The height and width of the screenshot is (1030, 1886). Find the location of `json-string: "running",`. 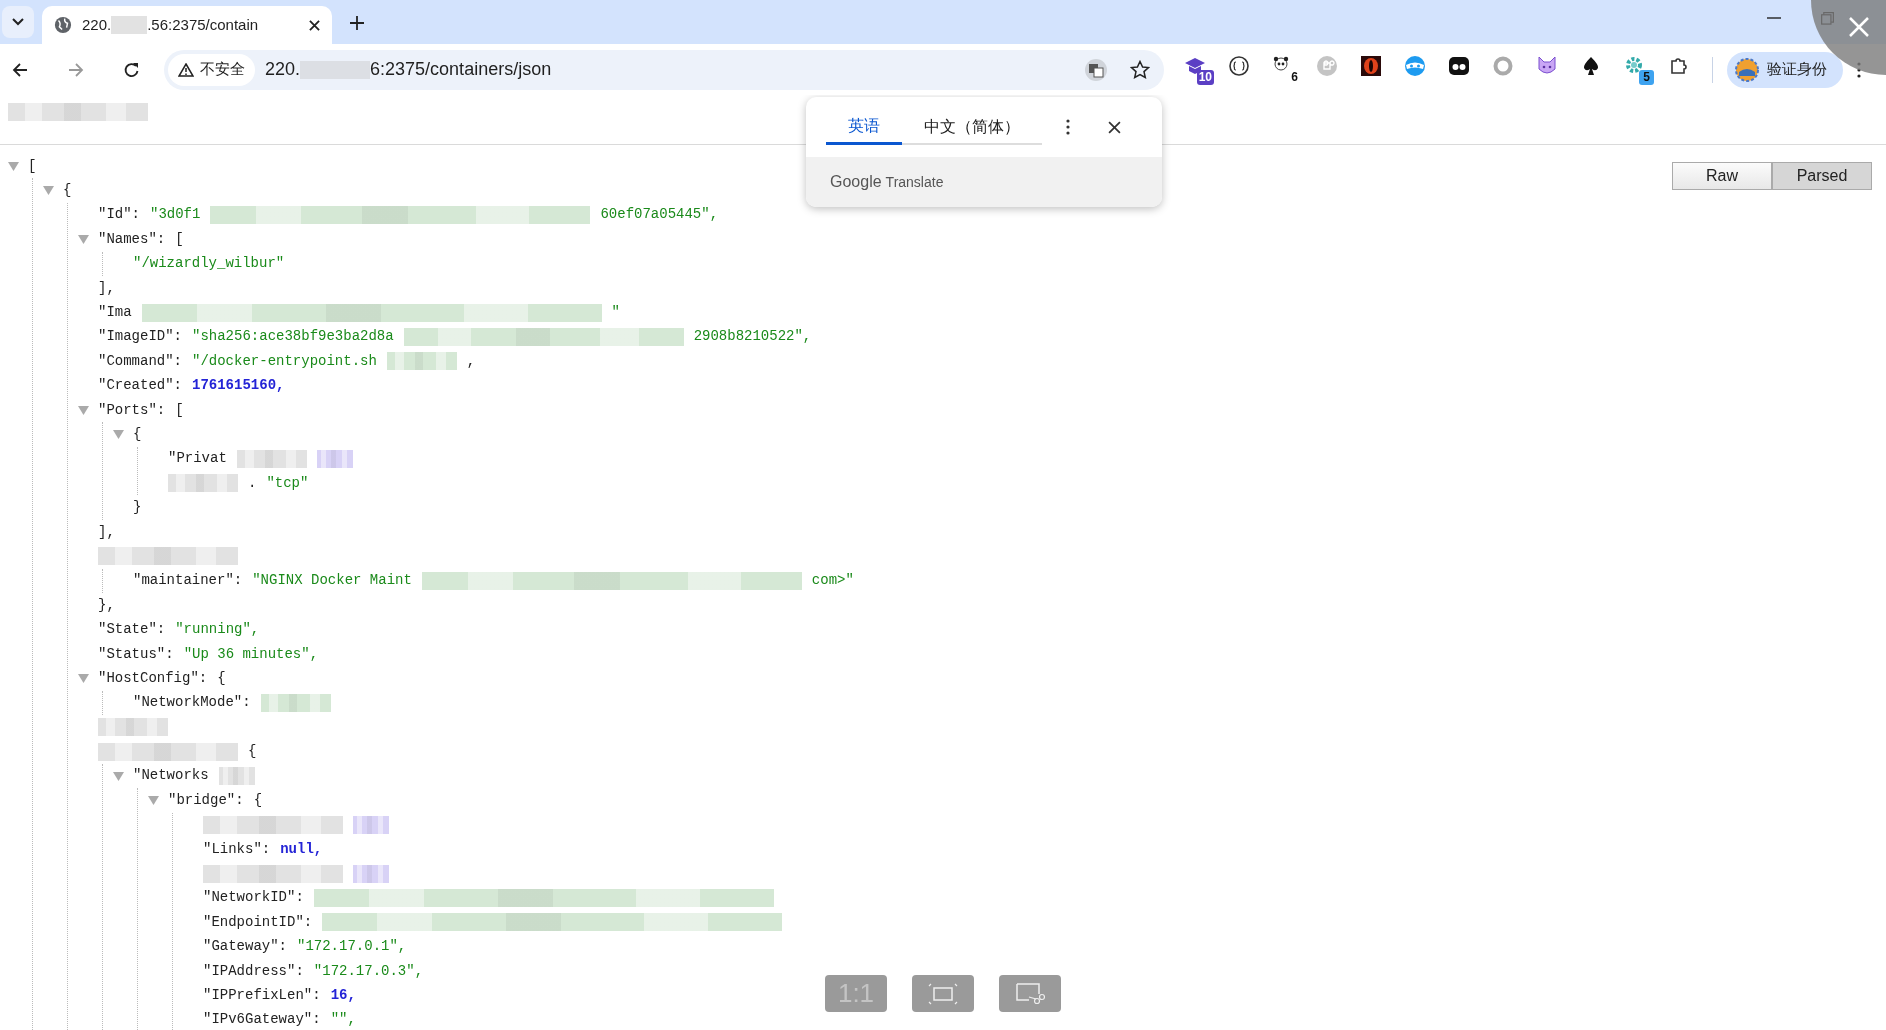

json-string: "running", is located at coordinates (217, 630).